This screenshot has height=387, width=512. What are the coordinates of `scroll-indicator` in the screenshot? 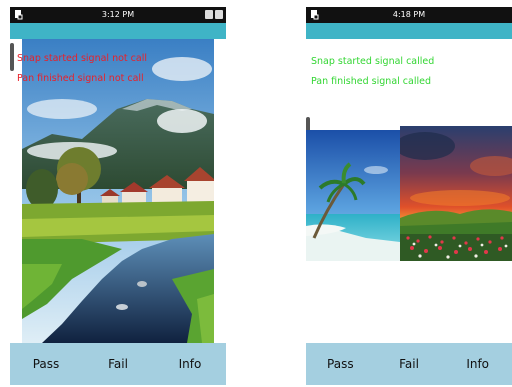 It's located at (12, 57).